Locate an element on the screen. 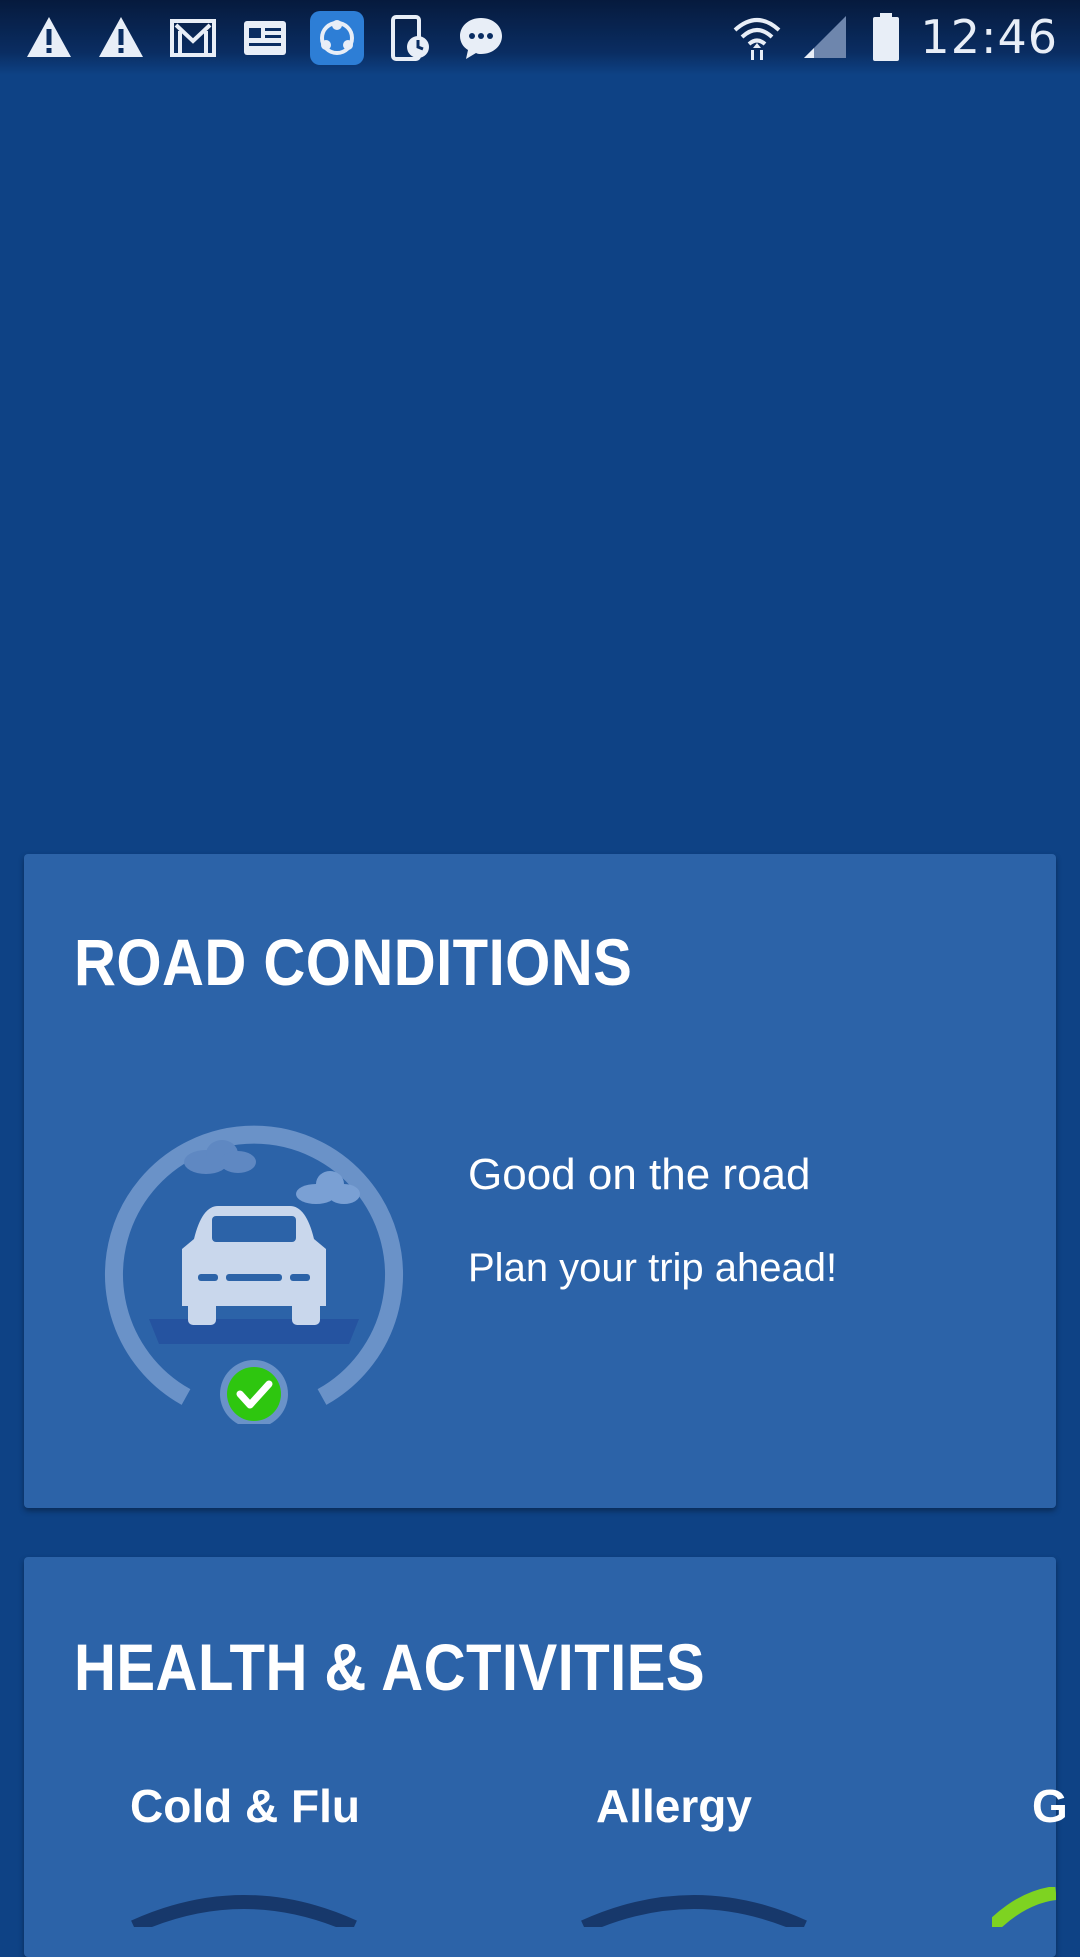 The height and width of the screenshot is (1957, 1080). check-icon is located at coordinates (254, 1394).